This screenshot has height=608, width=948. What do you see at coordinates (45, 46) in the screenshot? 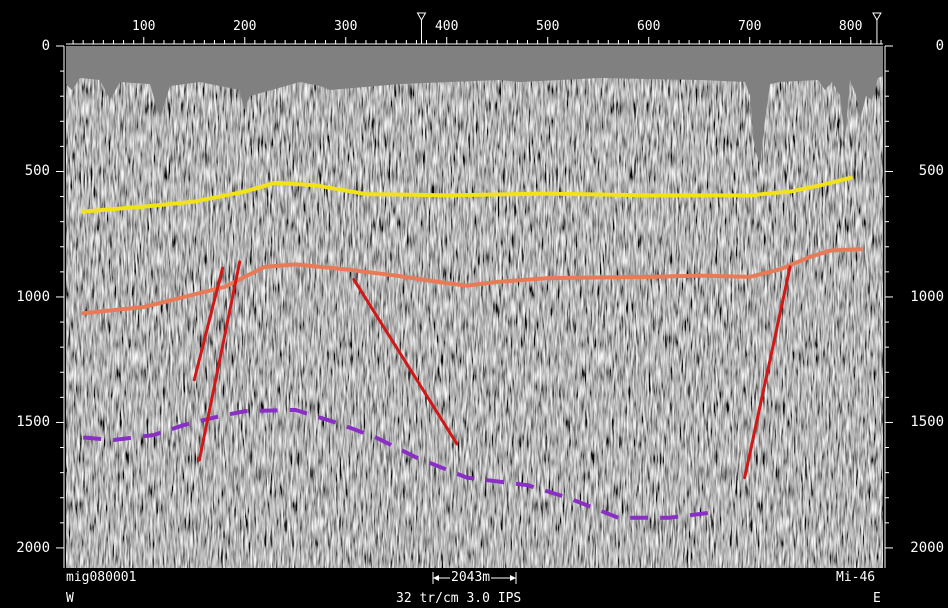
I see `left-axis-label: 0` at bounding box center [45, 46].